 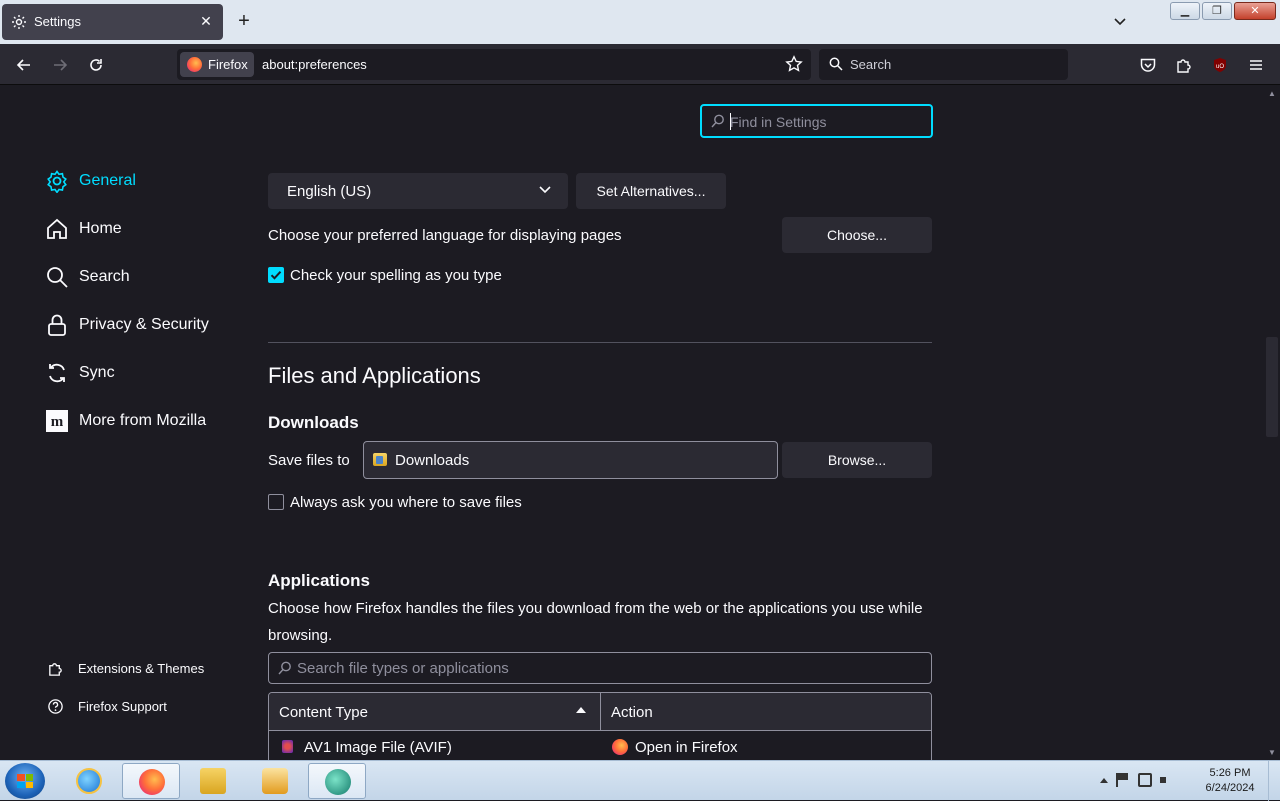 What do you see at coordinates (57, 21) in the screenshot?
I see `tab-title: Settings` at bounding box center [57, 21].